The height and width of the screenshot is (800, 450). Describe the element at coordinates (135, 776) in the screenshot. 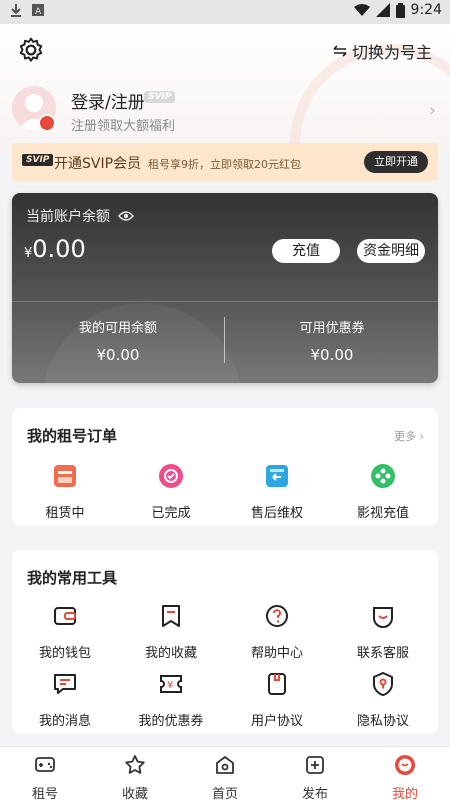

I see `tab-favorites: 收藏` at that location.